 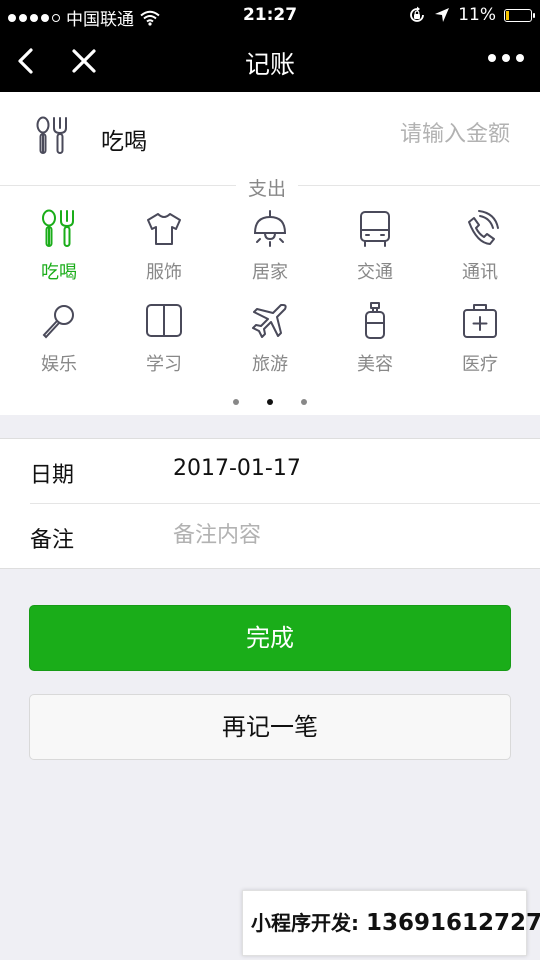 I want to click on add-another-button: 再记一笔, so click(x=270, y=727).